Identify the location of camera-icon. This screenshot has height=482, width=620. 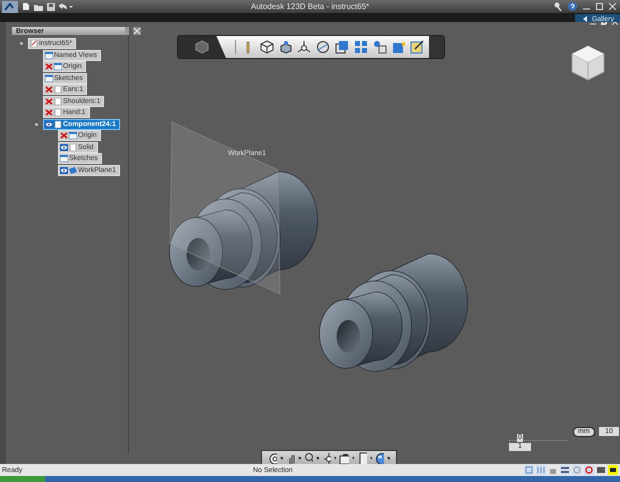
(344, 458).